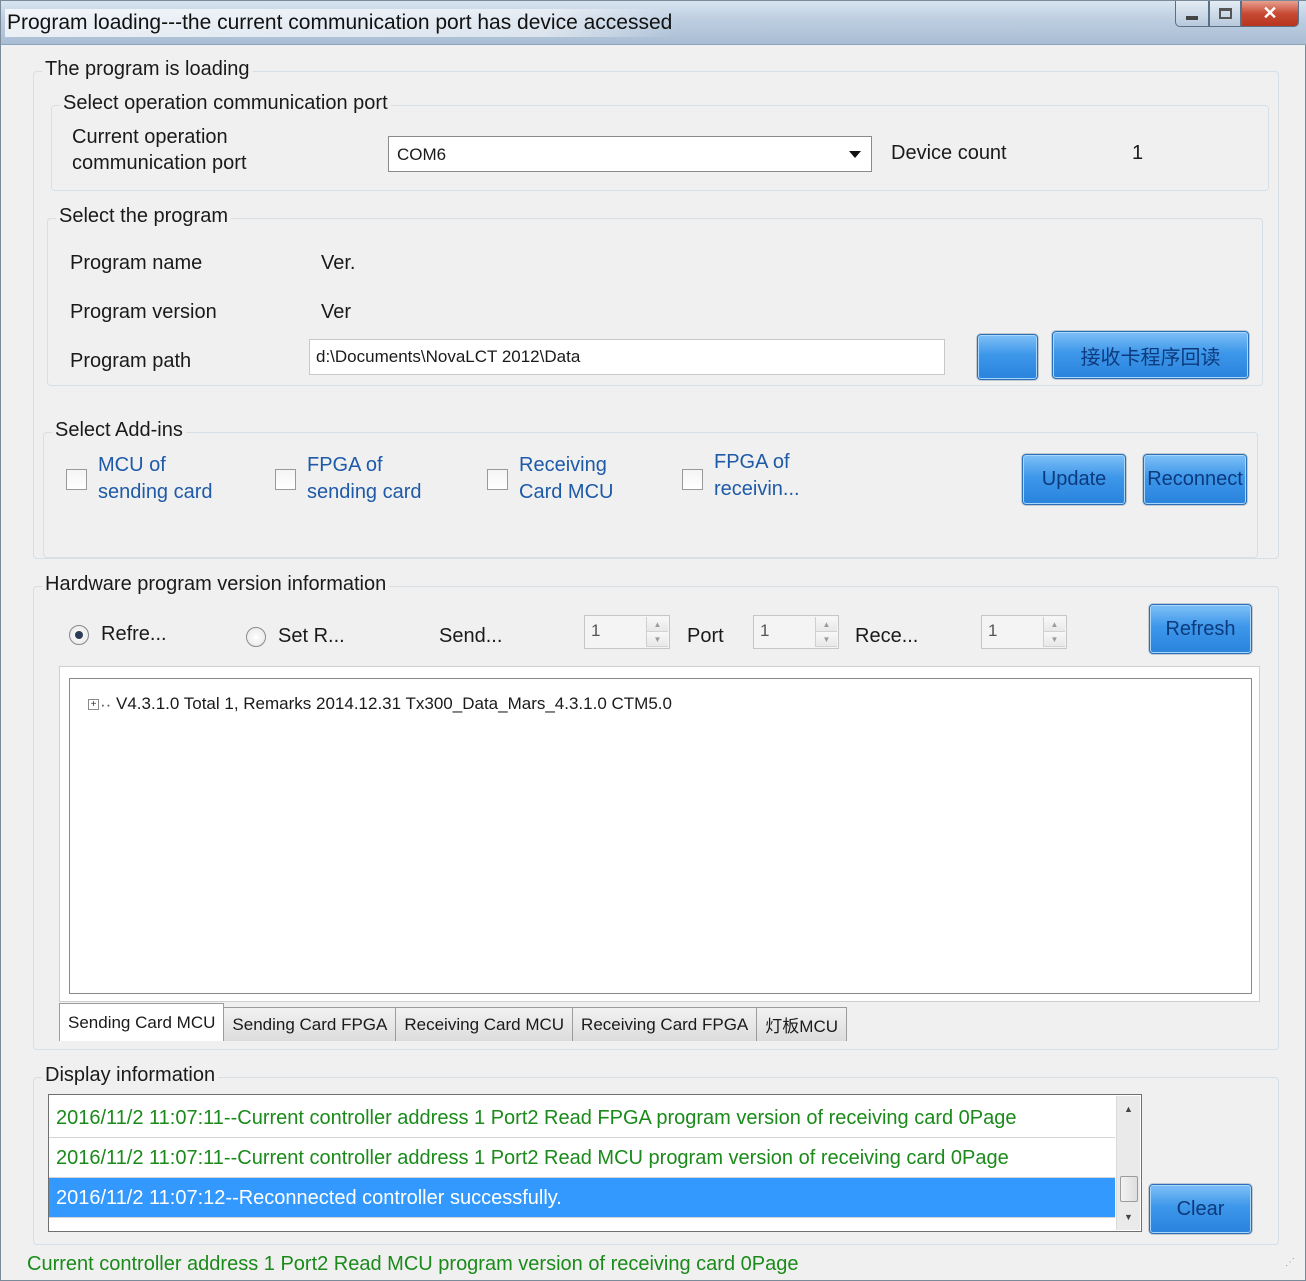 The height and width of the screenshot is (1281, 1306). I want to click on port-stepper: 1 ▲ ▼, so click(796, 632).